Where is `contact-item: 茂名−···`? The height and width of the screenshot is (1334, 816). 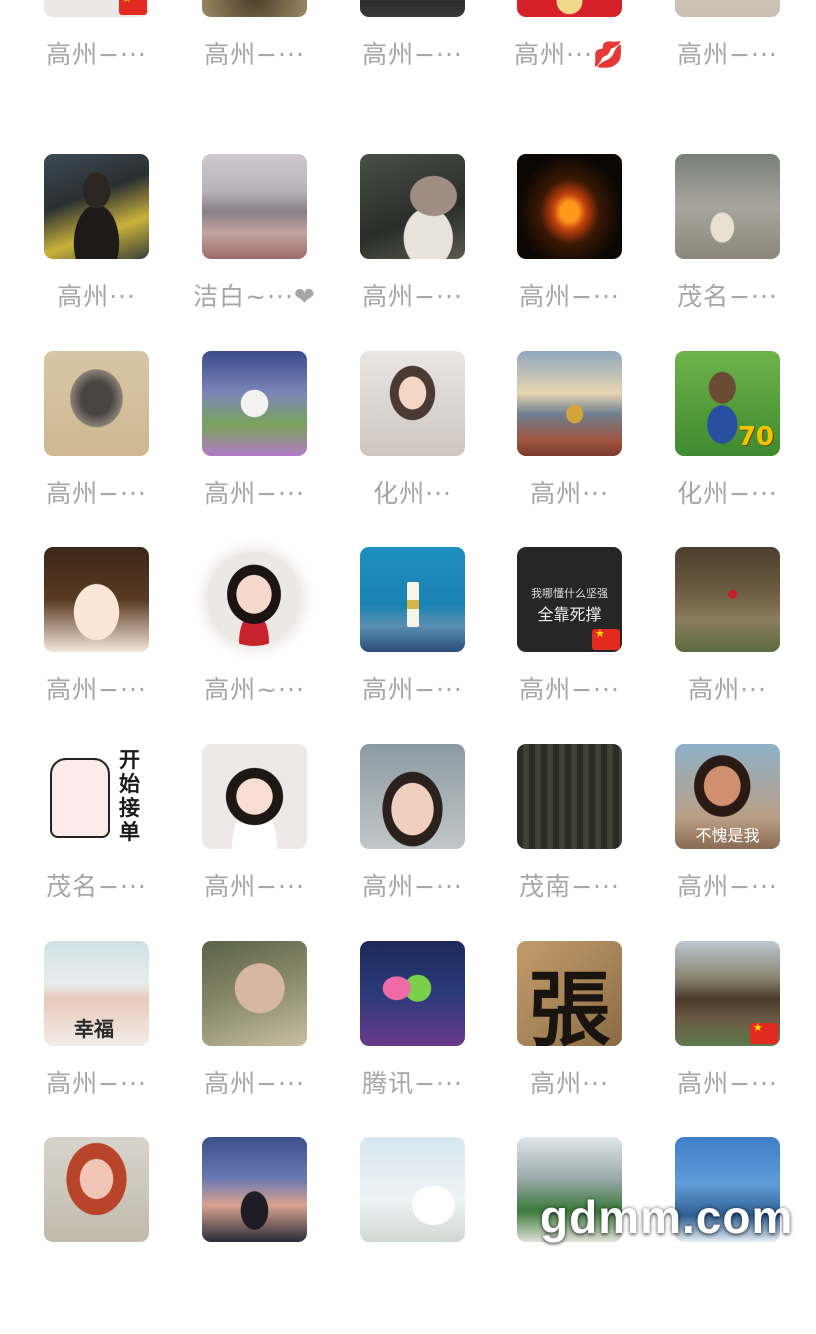 contact-item: 茂名−··· is located at coordinates (710, 252).